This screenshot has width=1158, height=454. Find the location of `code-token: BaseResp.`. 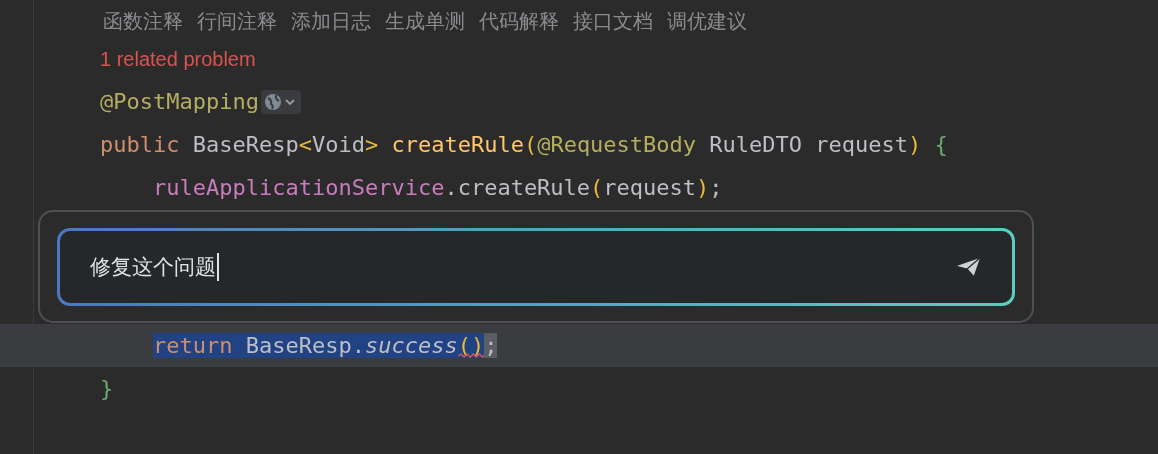

code-token: BaseResp. is located at coordinates (298, 345).